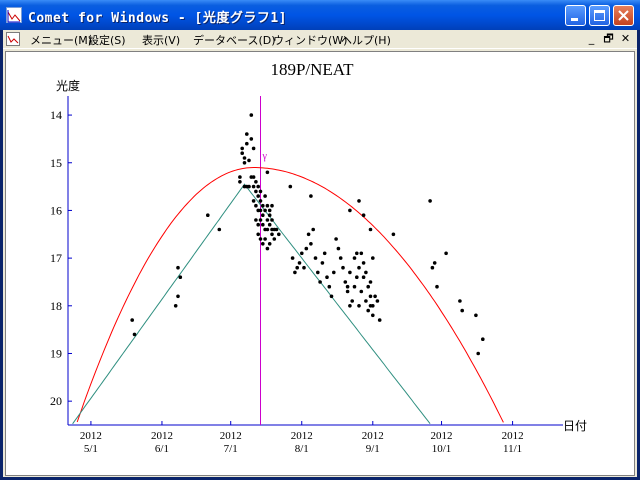  Describe the element at coordinates (310, 40) in the screenshot. I see `menu-item-window: ウィンドウ(W)` at that location.